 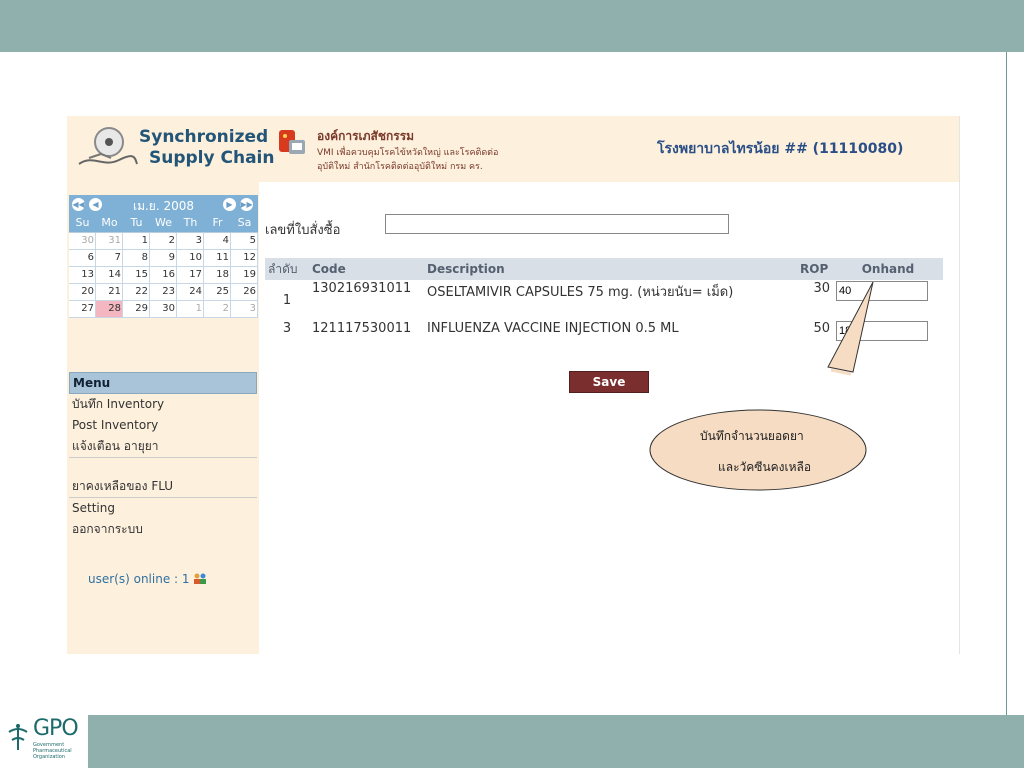 What do you see at coordinates (512, 26) in the screenshot?
I see `top-bar` at bounding box center [512, 26].